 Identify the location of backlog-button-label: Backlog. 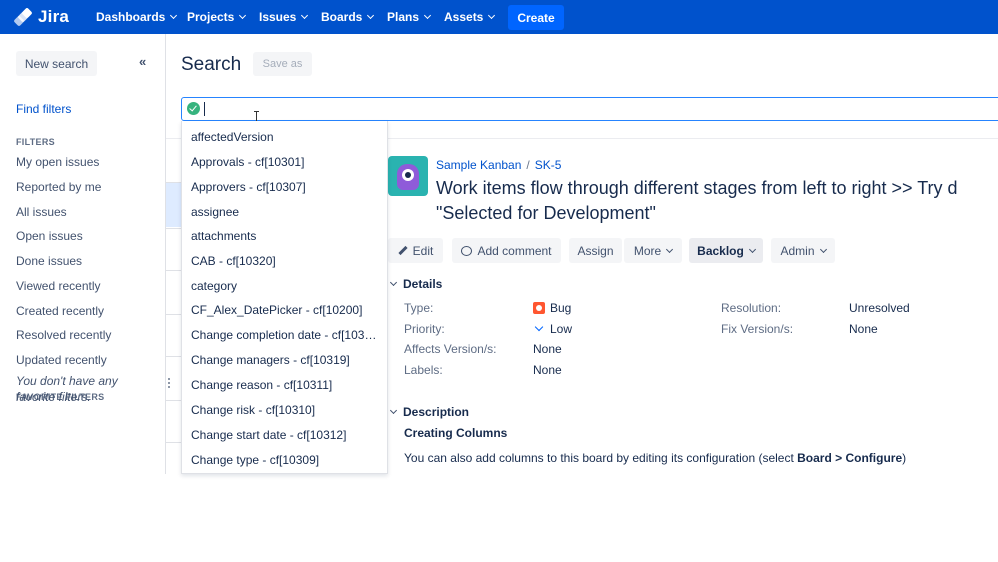
(720, 250).